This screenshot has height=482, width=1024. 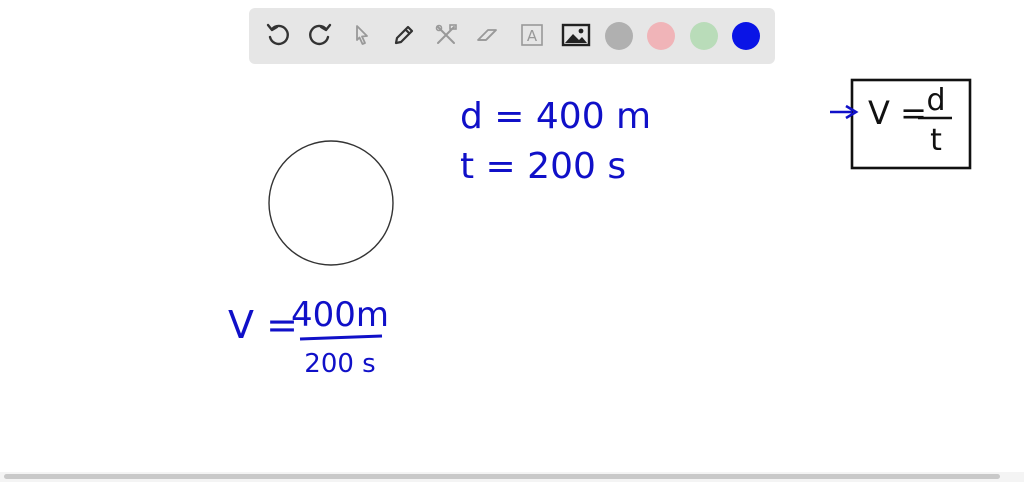 What do you see at coordinates (897, 113) in the screenshot?
I see `formula-v: V =` at bounding box center [897, 113].